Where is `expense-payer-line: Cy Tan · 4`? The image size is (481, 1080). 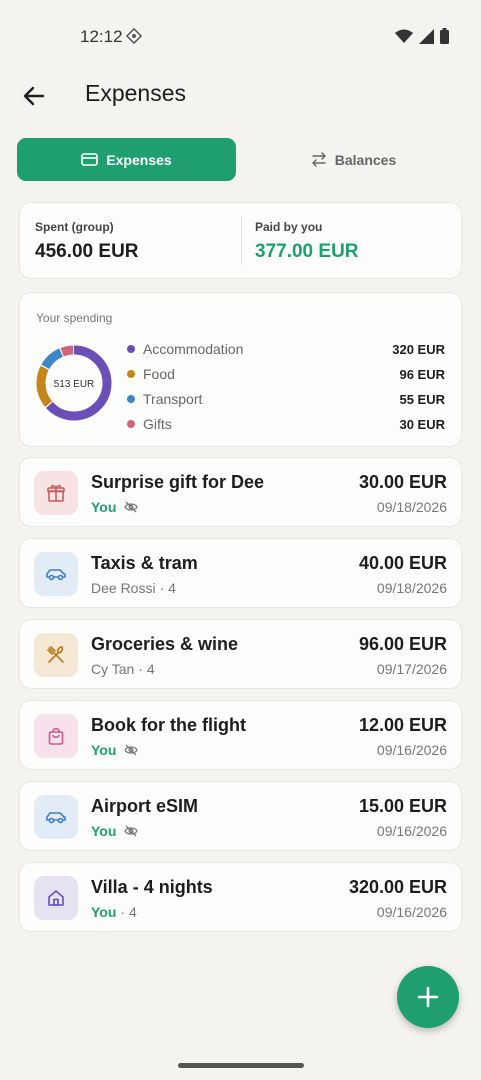
expense-payer-line: Cy Tan · 4 is located at coordinates (123, 669).